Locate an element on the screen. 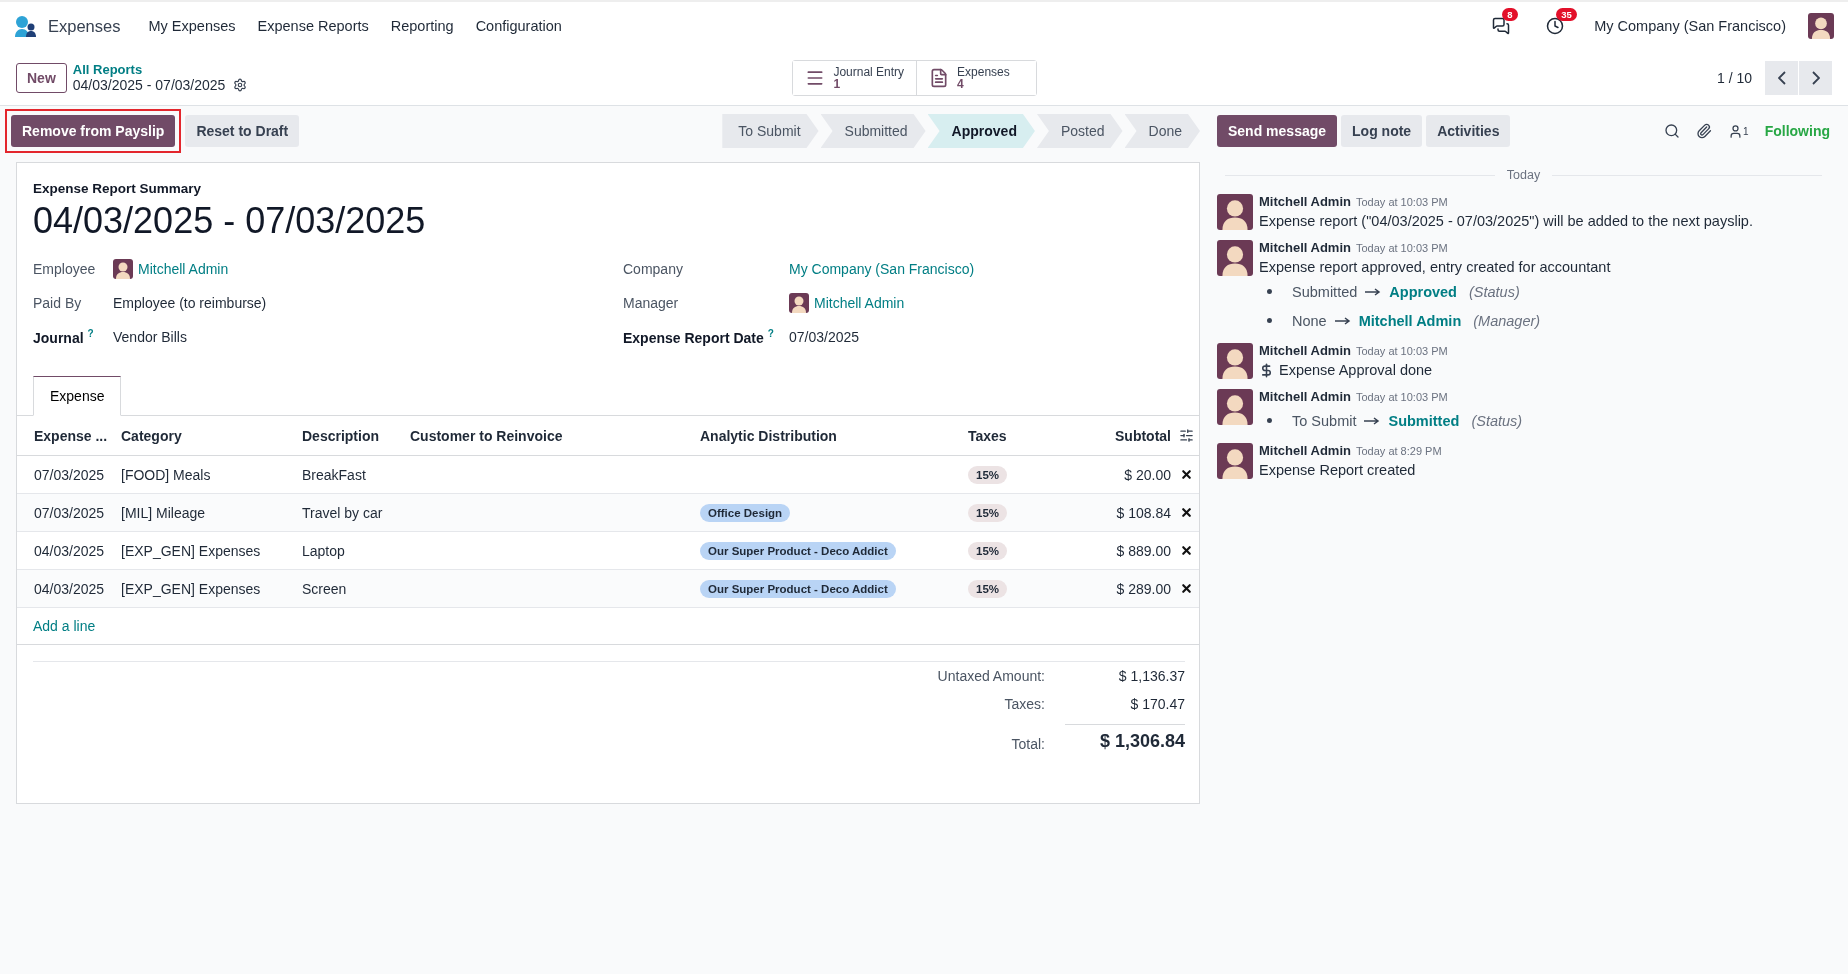  old-value: Submitted is located at coordinates (1325, 291).